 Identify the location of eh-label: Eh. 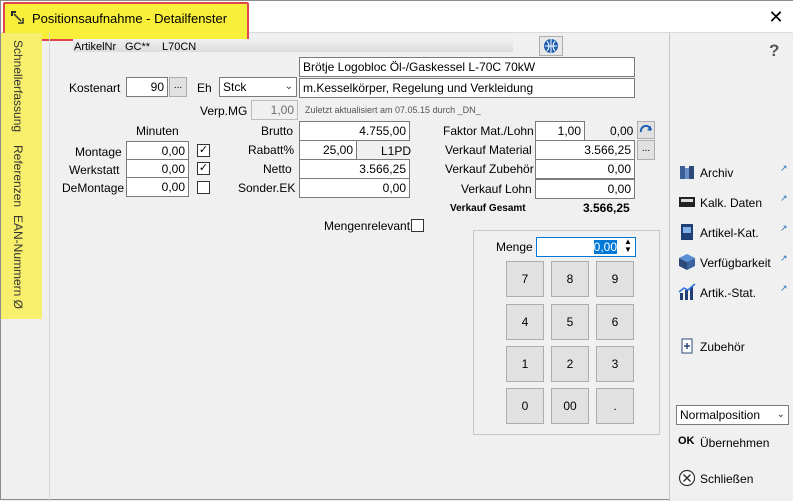
(204, 88).